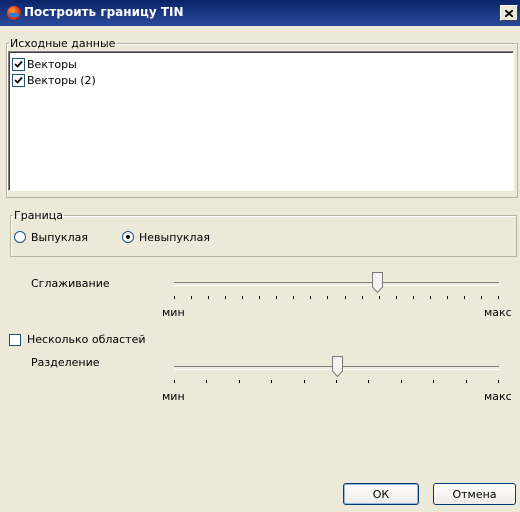  What do you see at coordinates (86, 339) in the screenshot?
I see `multiple-regions-label: Несколько областей` at bounding box center [86, 339].